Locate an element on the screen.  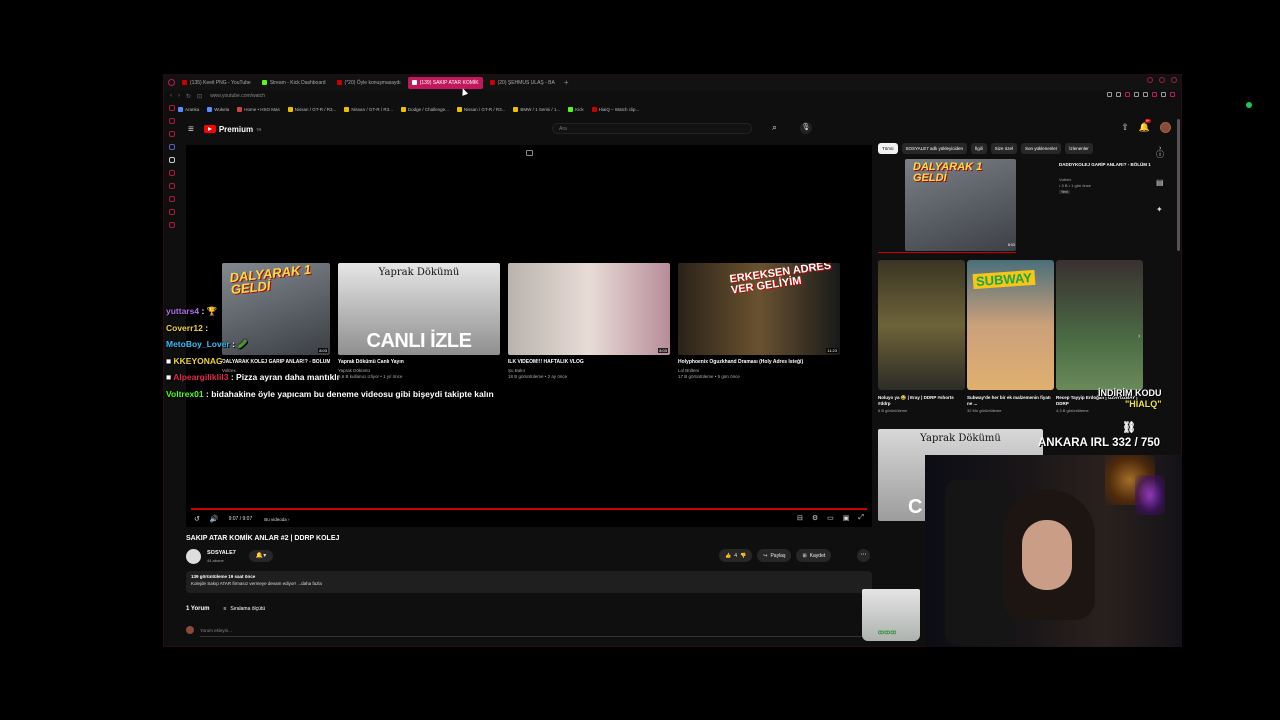
chapter-button: Bu videoda › is located at coordinates (276, 519).